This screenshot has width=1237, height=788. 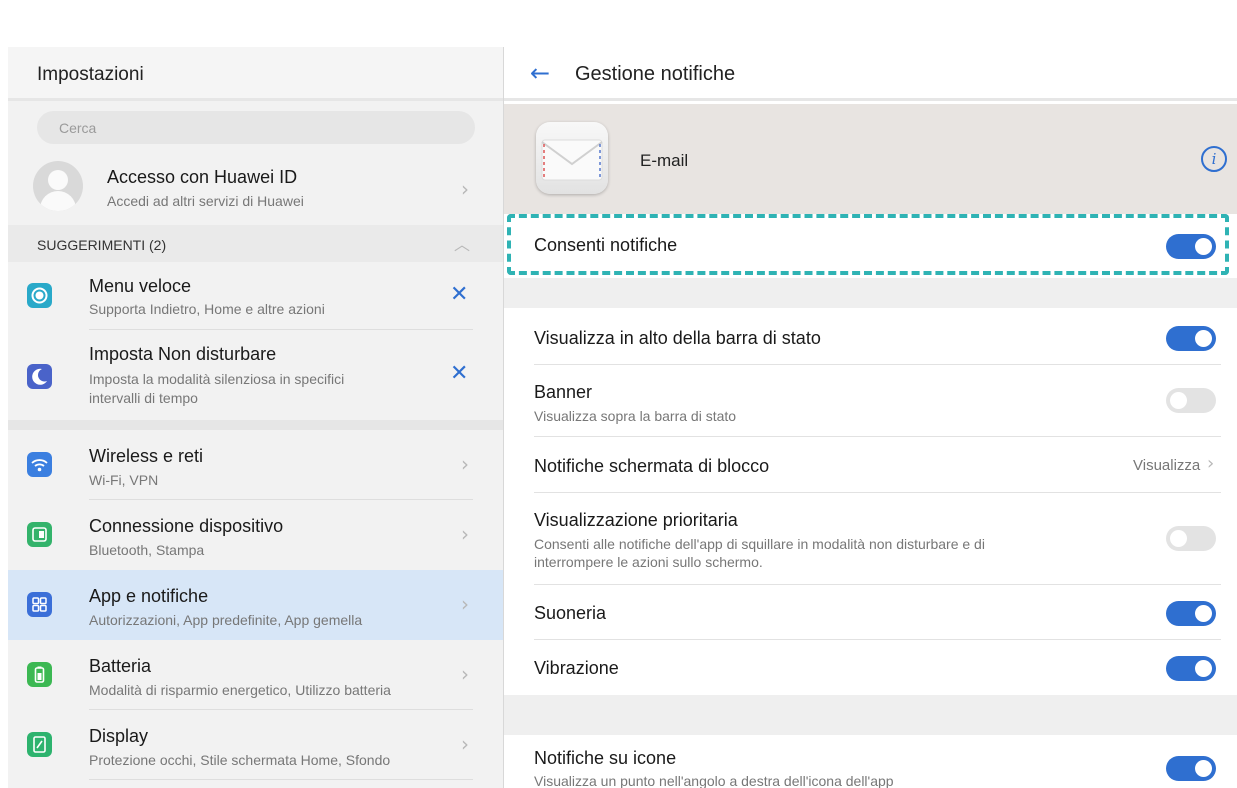 What do you see at coordinates (255, 74) in the screenshot?
I see `sidebar-header: Impostazioni` at bounding box center [255, 74].